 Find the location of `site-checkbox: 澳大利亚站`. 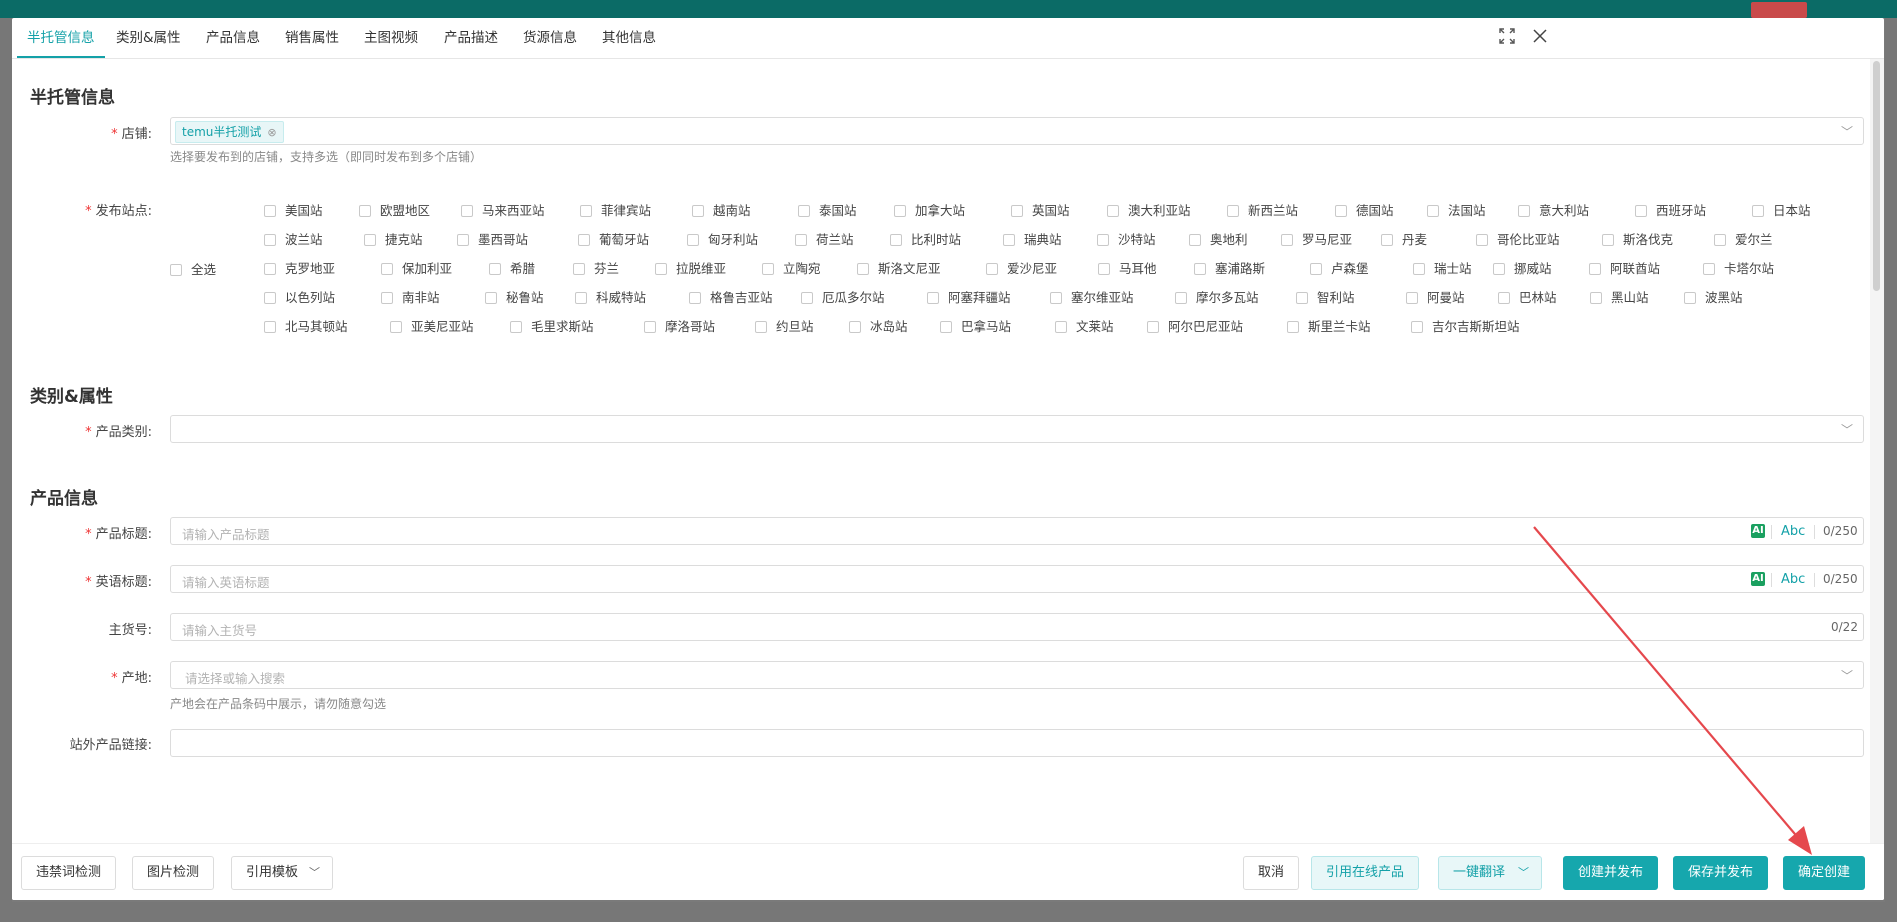

site-checkbox: 澳大利亚站 is located at coordinates (1149, 209).